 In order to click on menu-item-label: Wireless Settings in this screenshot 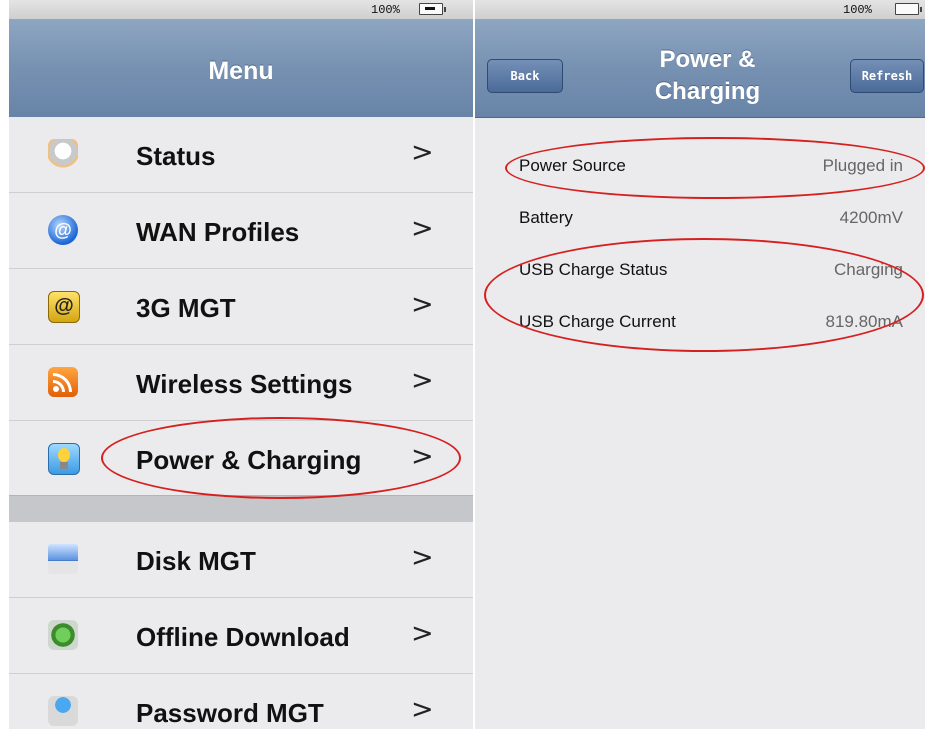, I will do `click(244, 384)`.